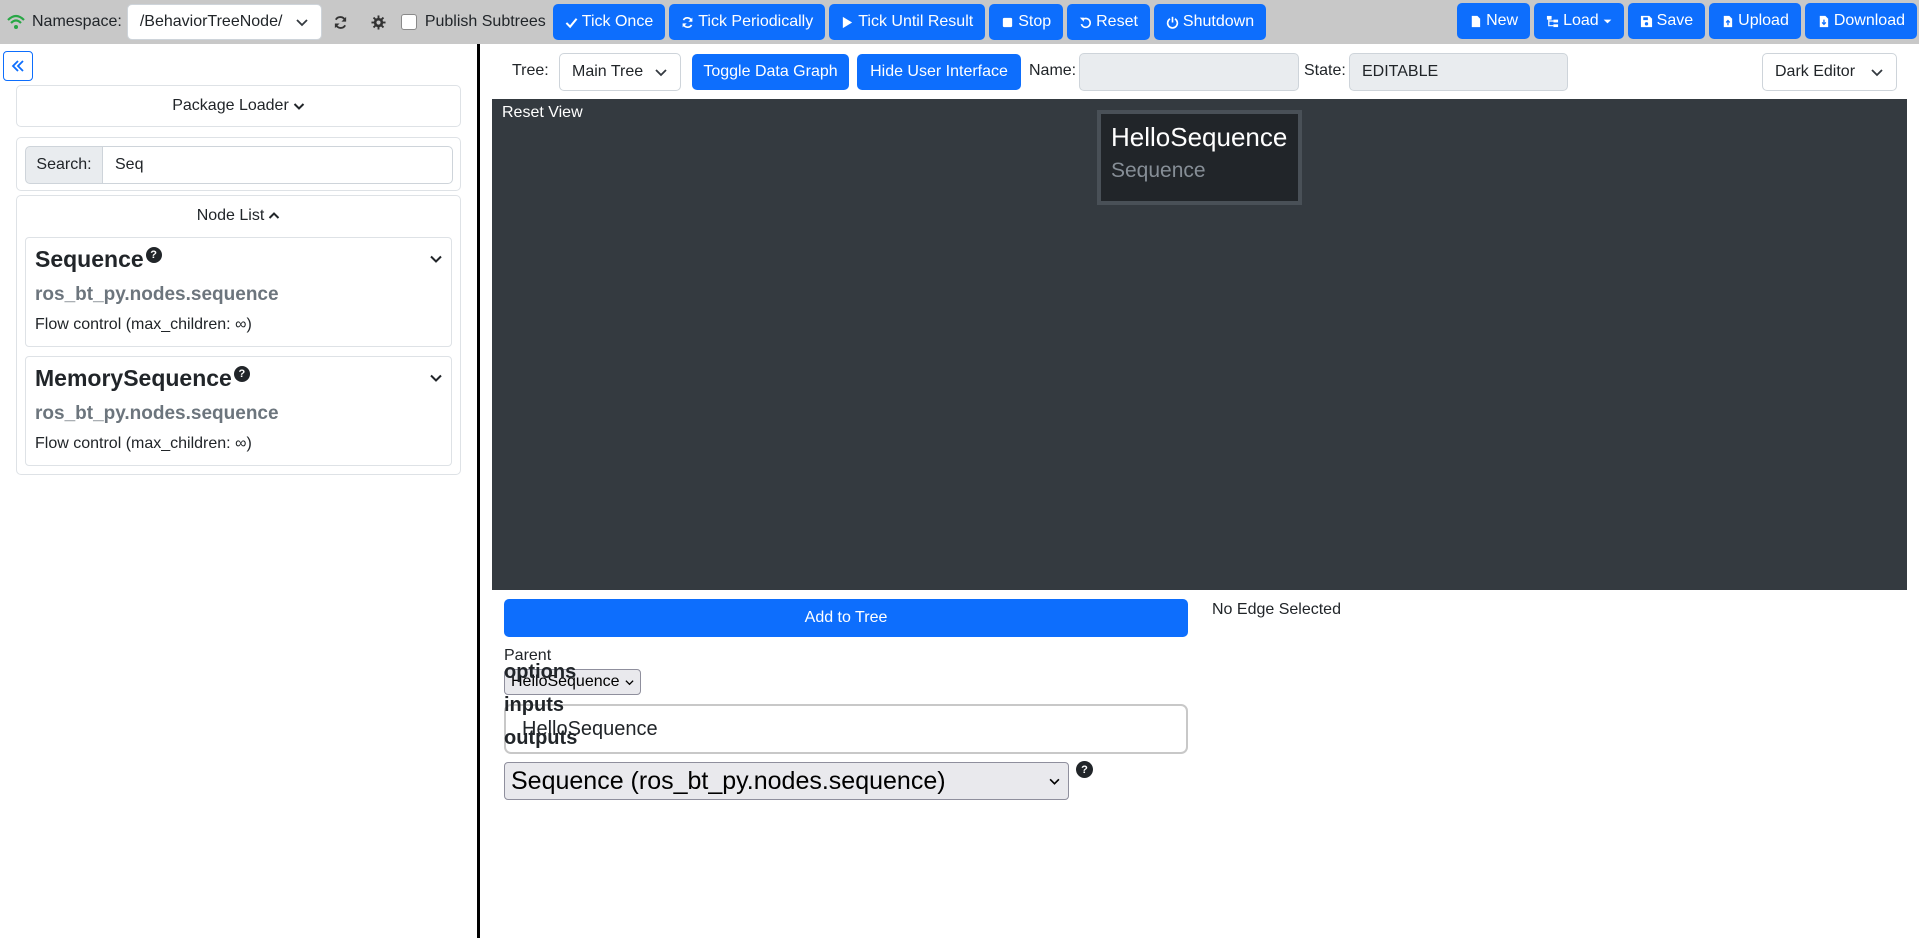 This screenshot has width=1919, height=938. I want to click on theme-select: Dark Editor, so click(1829, 72).